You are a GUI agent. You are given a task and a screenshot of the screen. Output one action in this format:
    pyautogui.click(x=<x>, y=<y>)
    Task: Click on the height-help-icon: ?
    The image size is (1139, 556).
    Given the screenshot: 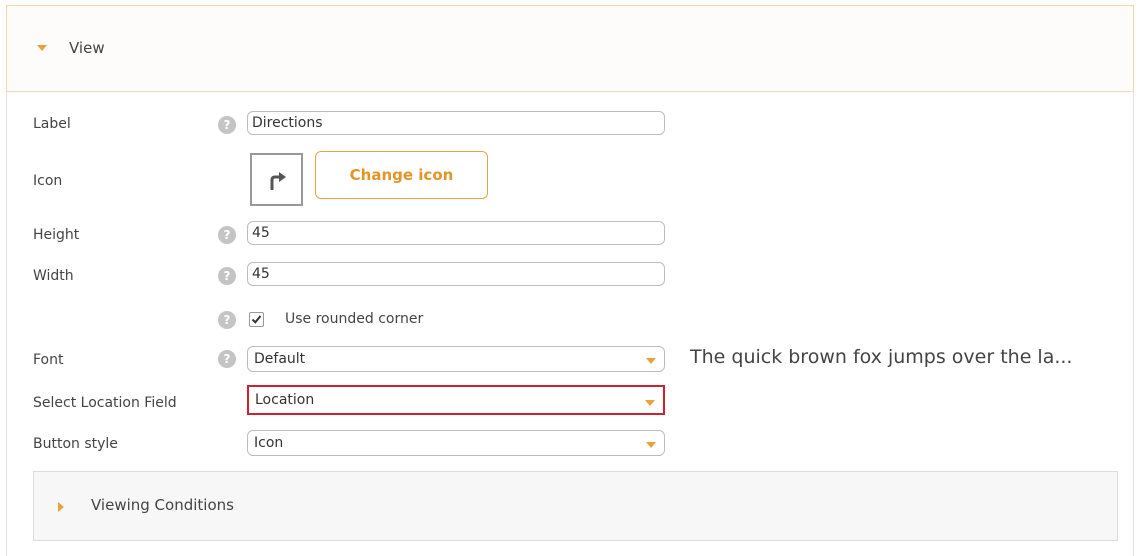 What is the action you would take?
    pyautogui.click(x=227, y=235)
    